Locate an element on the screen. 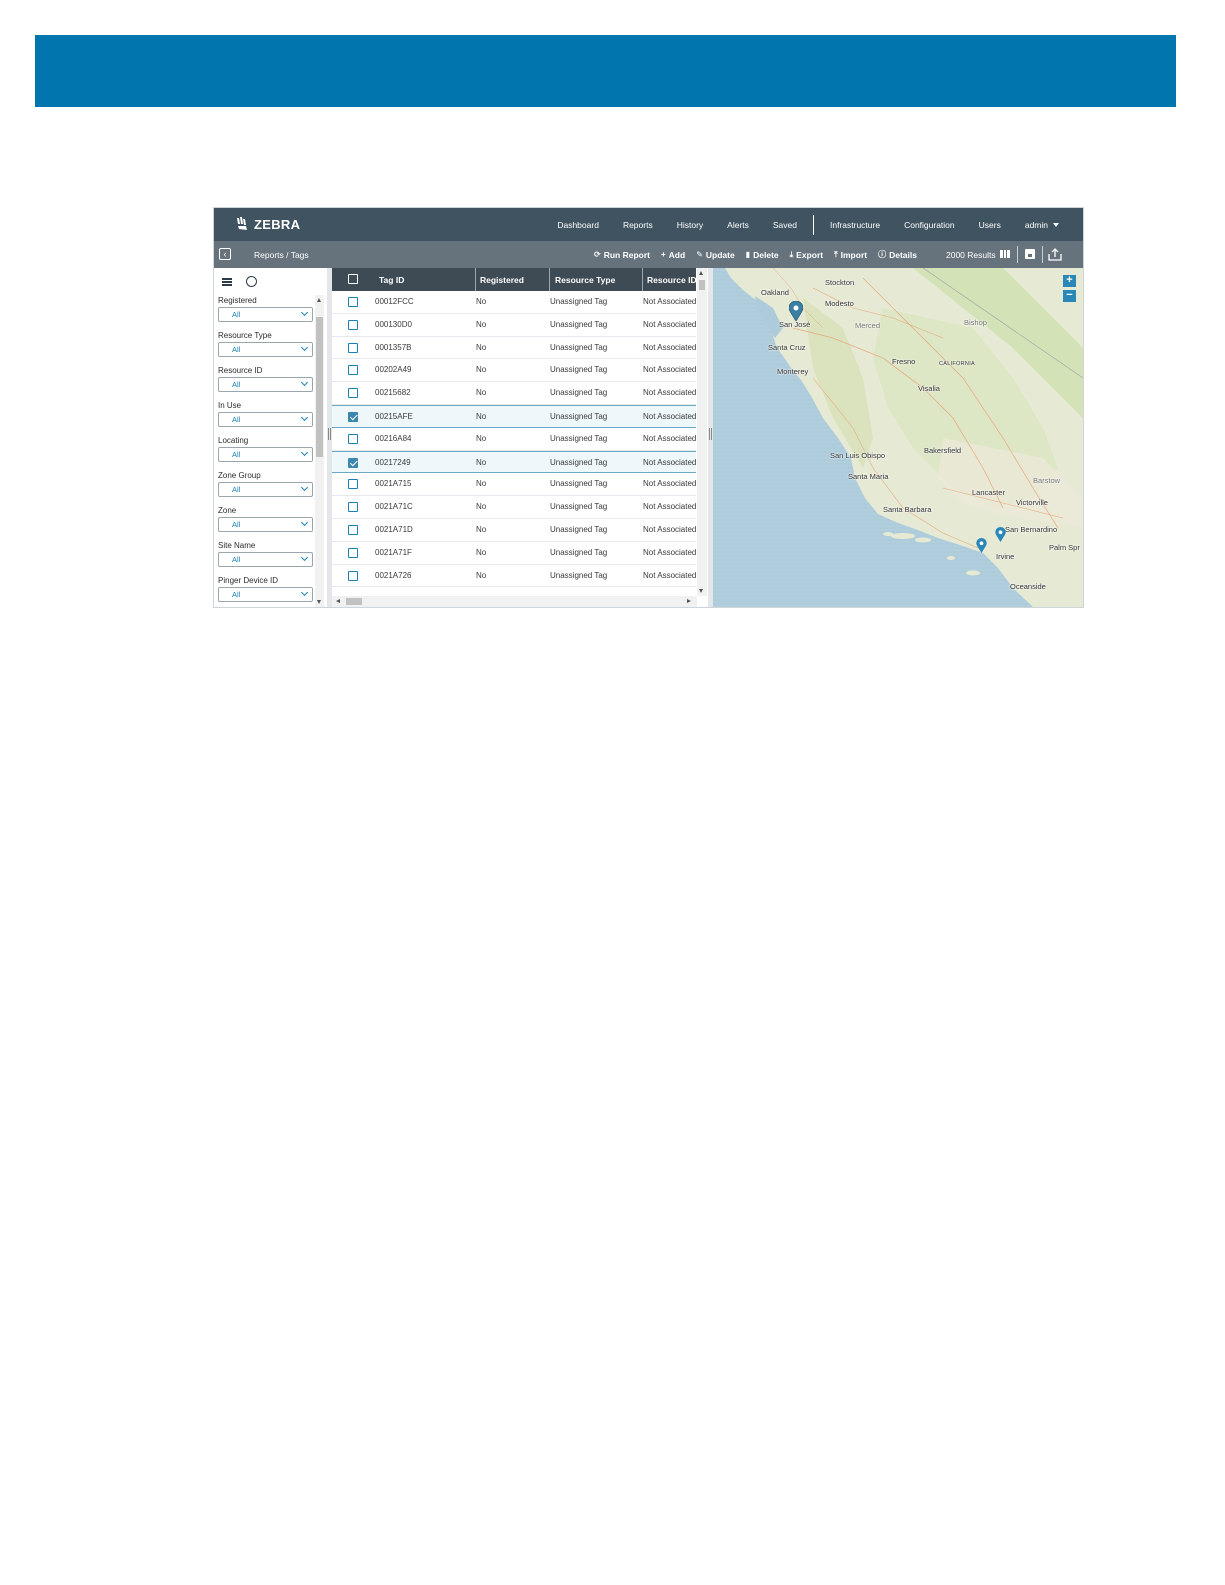 This screenshot has width=1225, height=1585. col-resource-id: Resource ID is located at coordinates (669, 279).